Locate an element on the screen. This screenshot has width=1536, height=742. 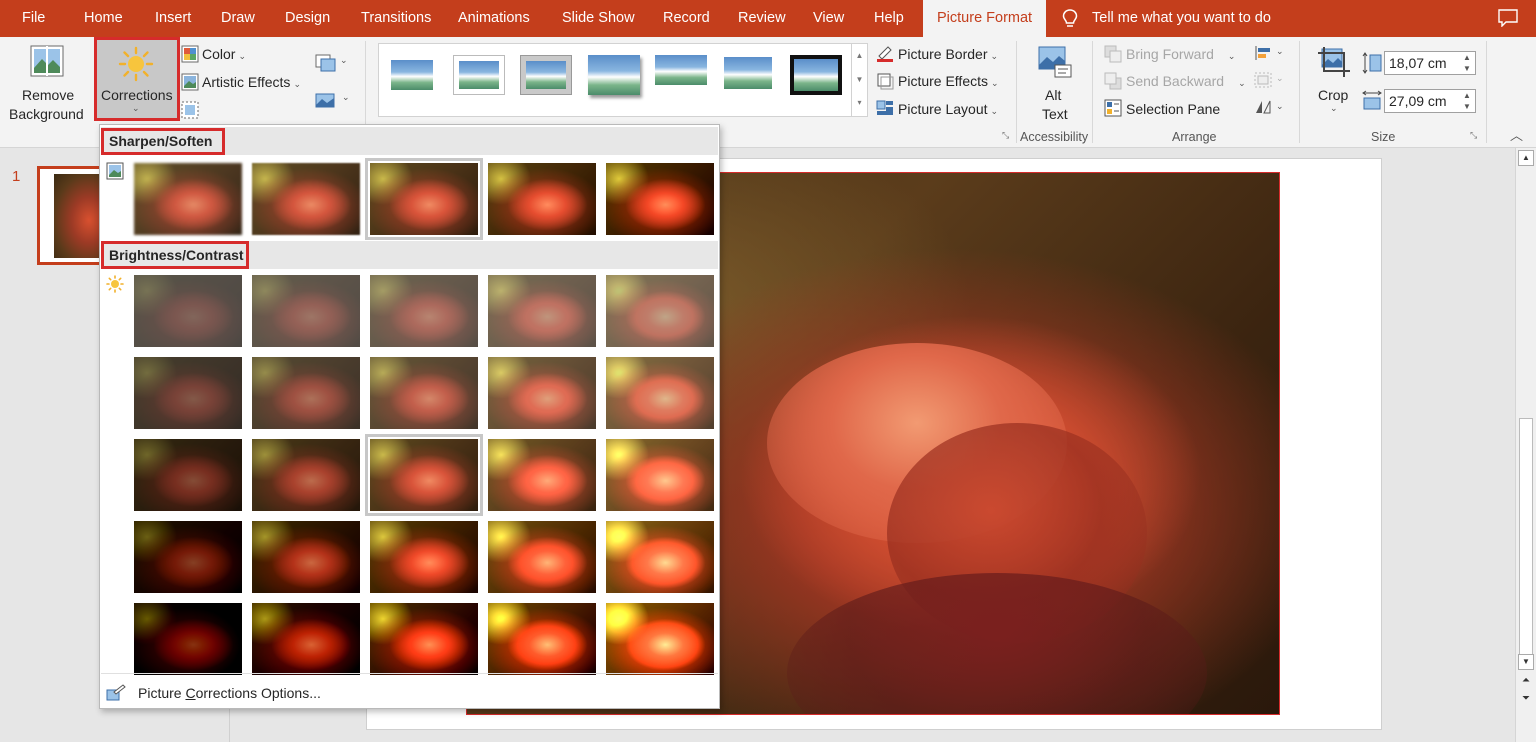
vertical-scrollbar: ▲ ▼ ⏶ ⏷ is located at coordinates (1525, 445).